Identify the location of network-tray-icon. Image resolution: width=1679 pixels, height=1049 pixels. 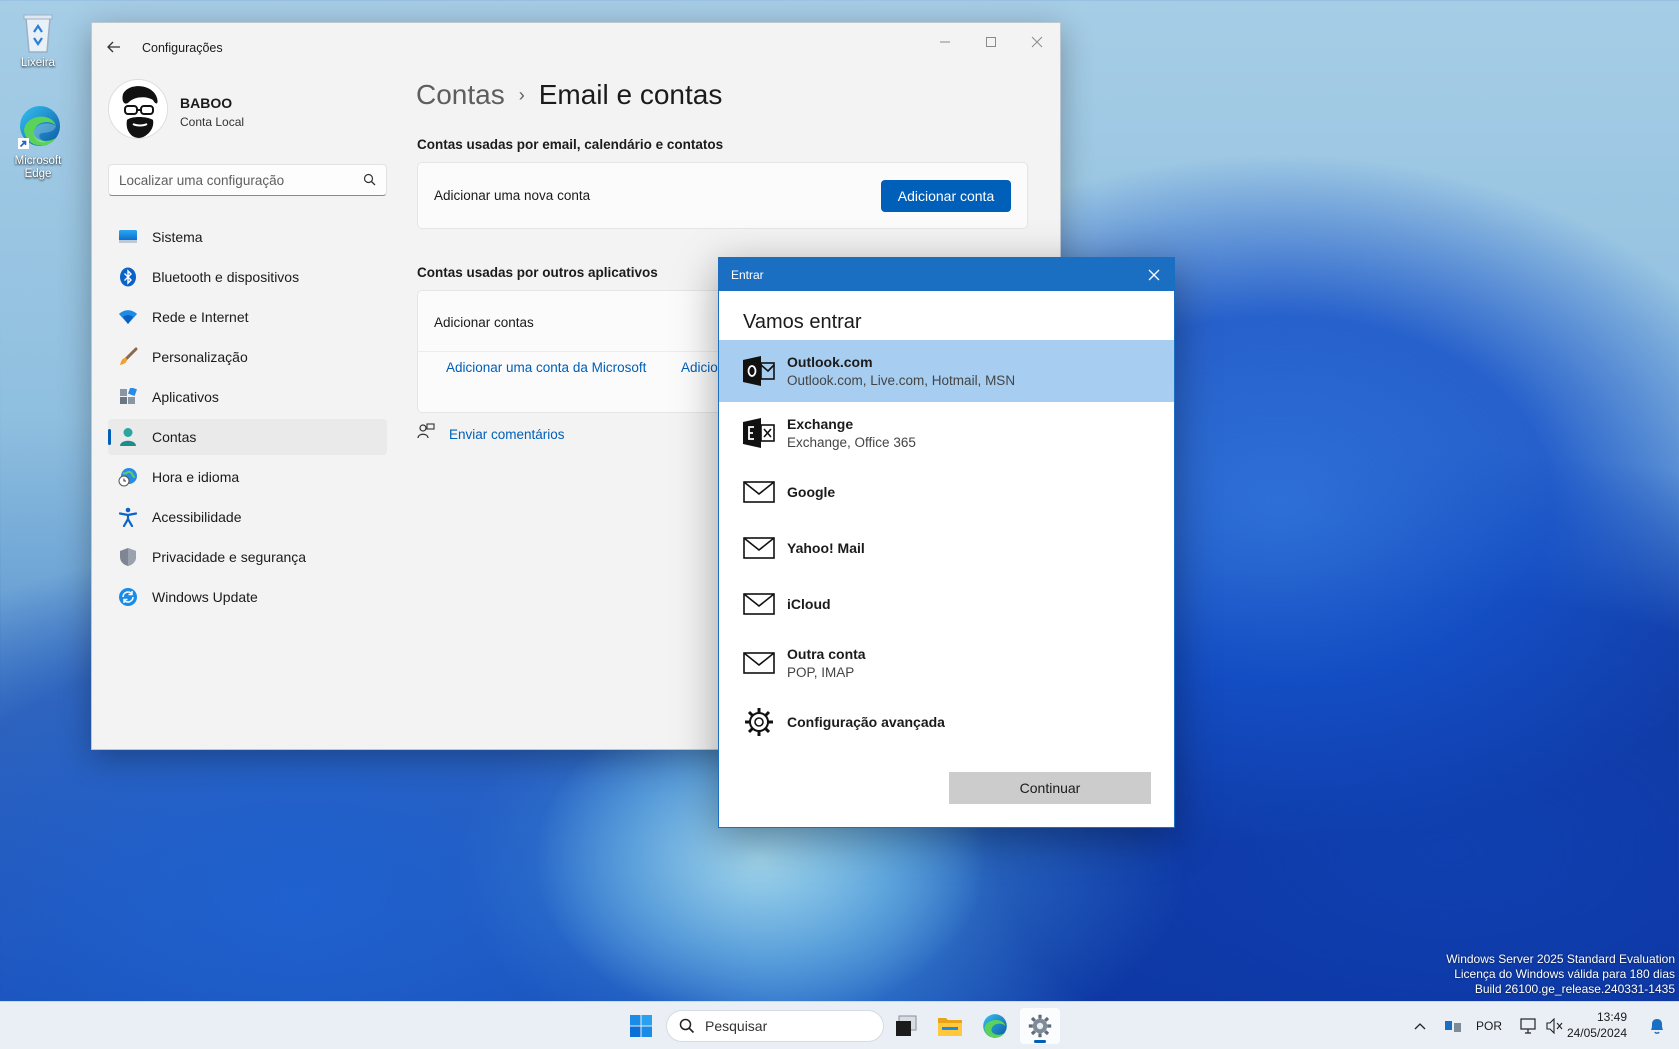
(1453, 1026).